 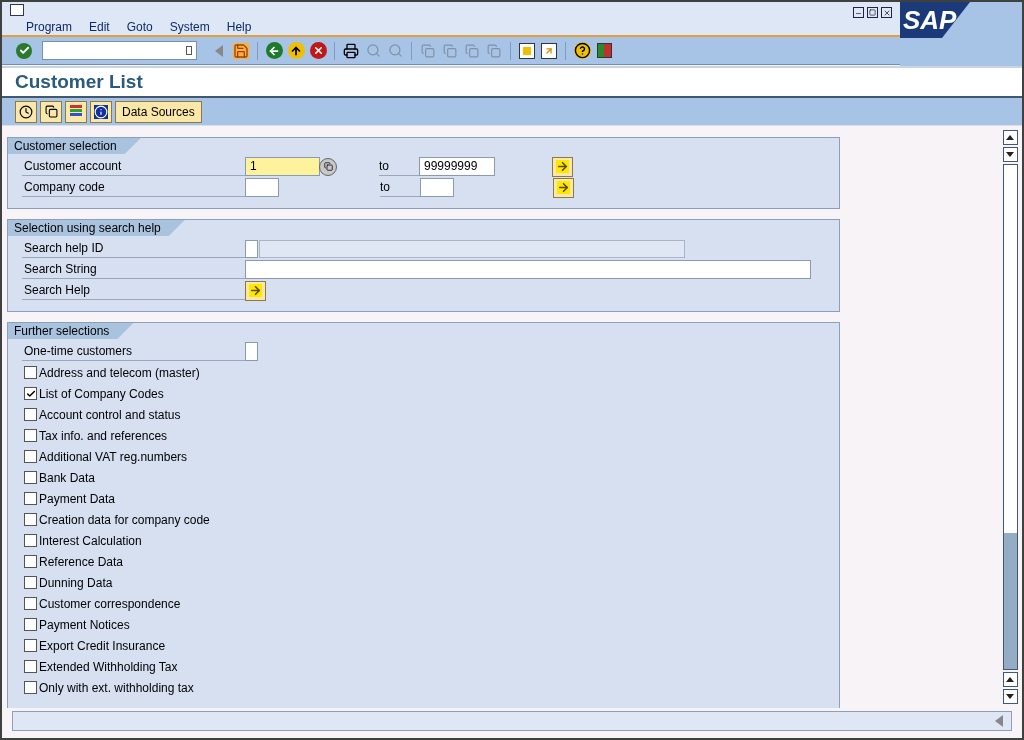 I want to click on group-title: Selection using search help, so click(x=96, y=228).